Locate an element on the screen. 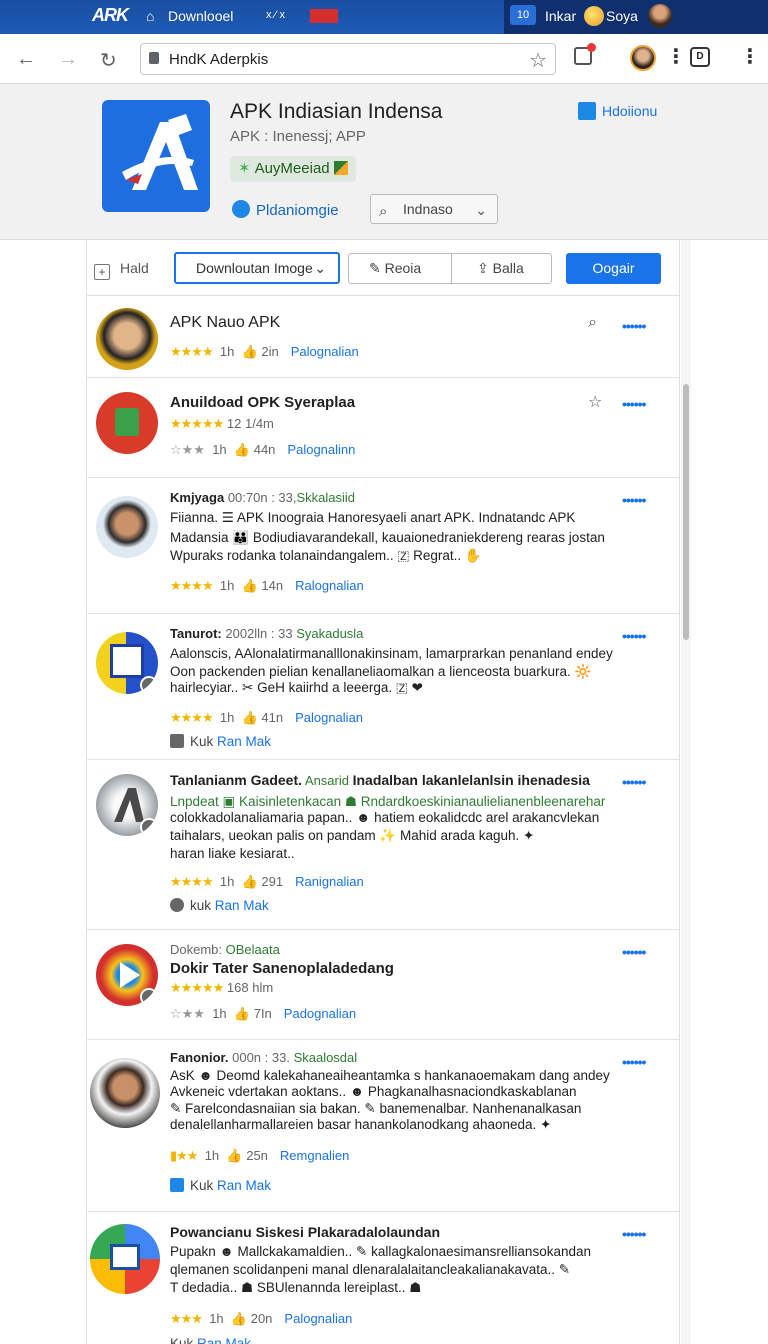 Image resolution: width=768 pixels, height=1344 pixels. platform-link: Pldaniomgie is located at coordinates (285, 209).